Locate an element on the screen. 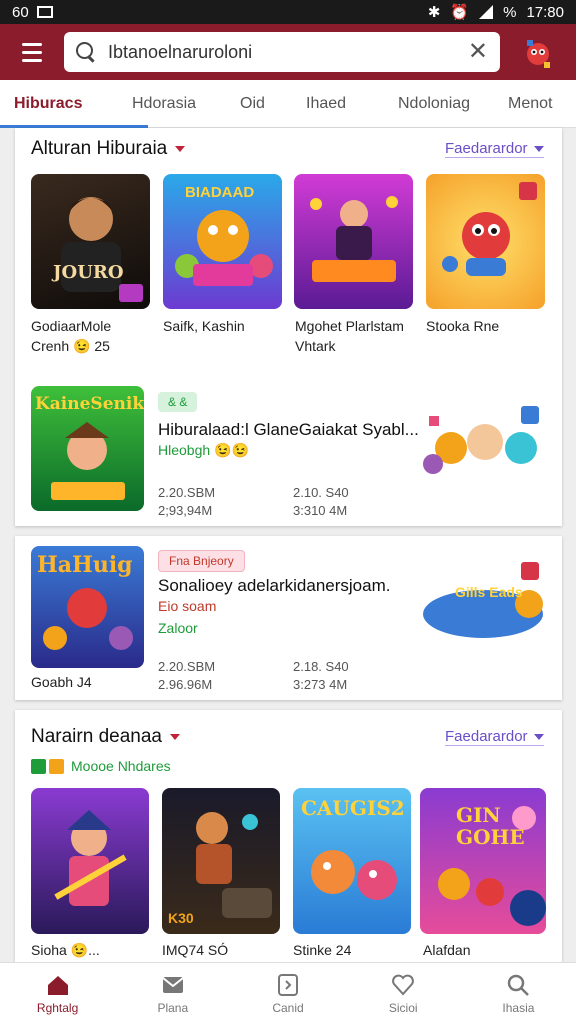 The image size is (576, 1024). bluetooth-icon: ✱ is located at coordinates (434, 12).